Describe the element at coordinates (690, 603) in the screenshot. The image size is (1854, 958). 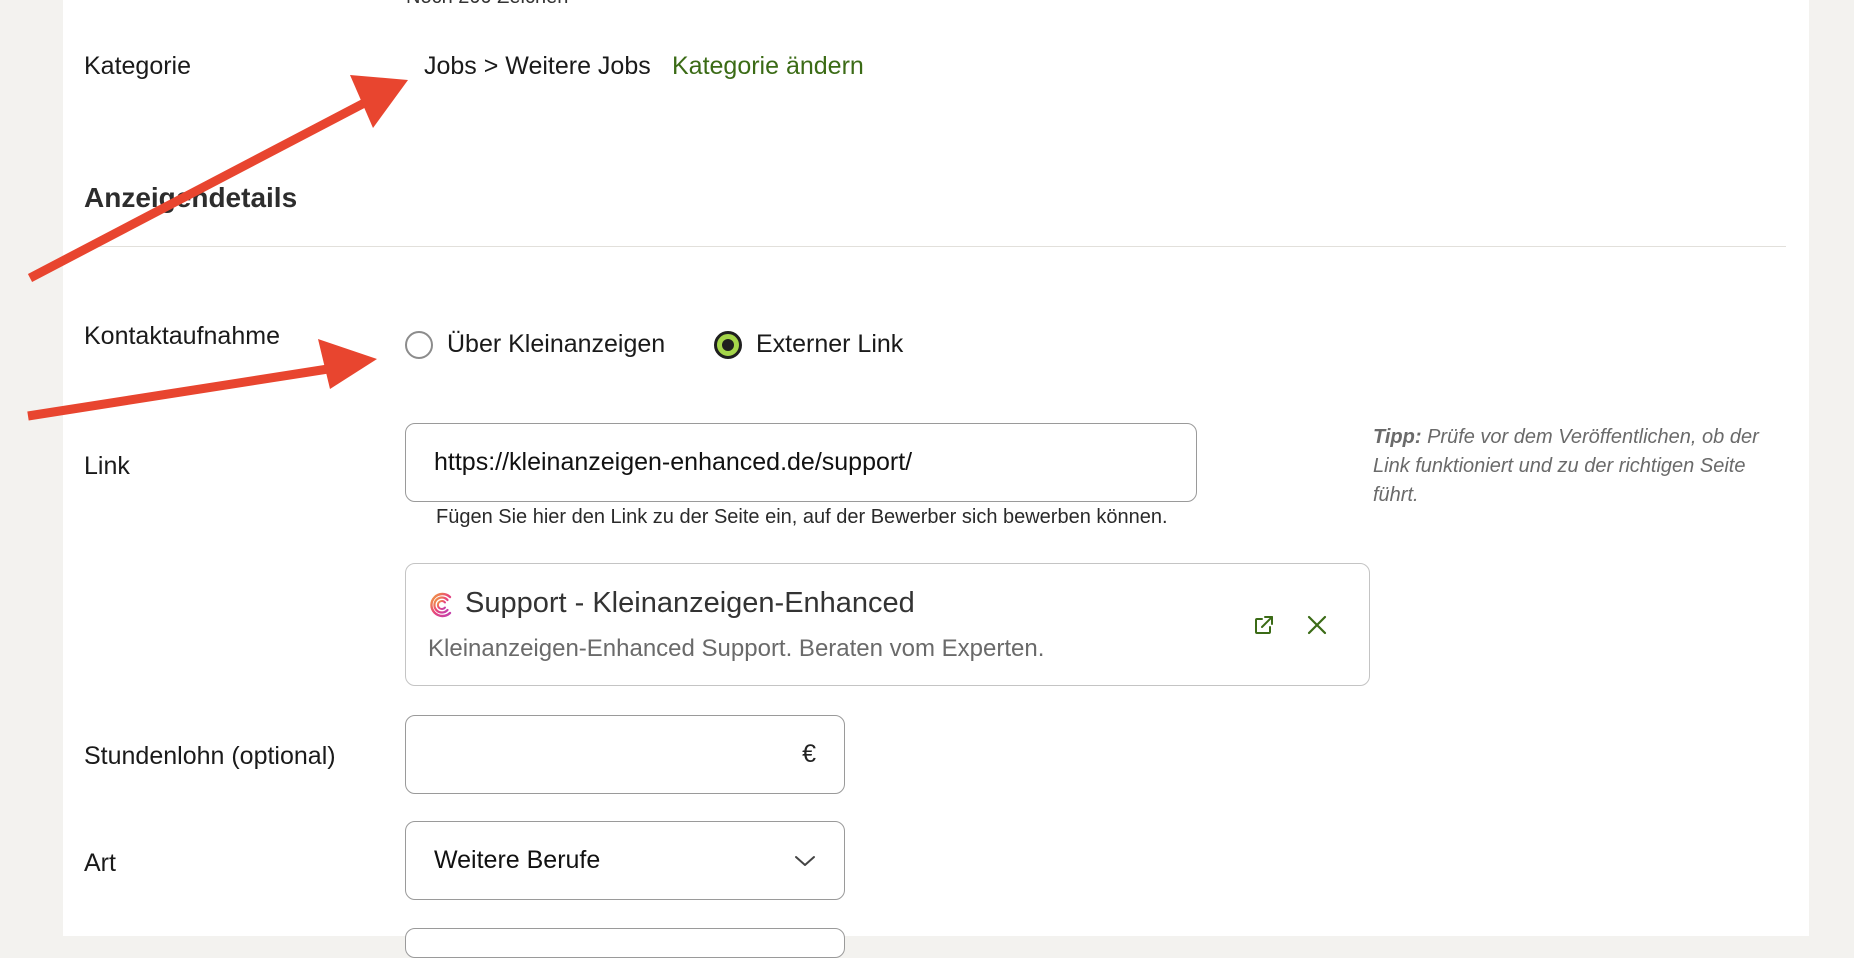
I see `preview-title: Support - Kleinanzeigen-Enhanced` at that location.